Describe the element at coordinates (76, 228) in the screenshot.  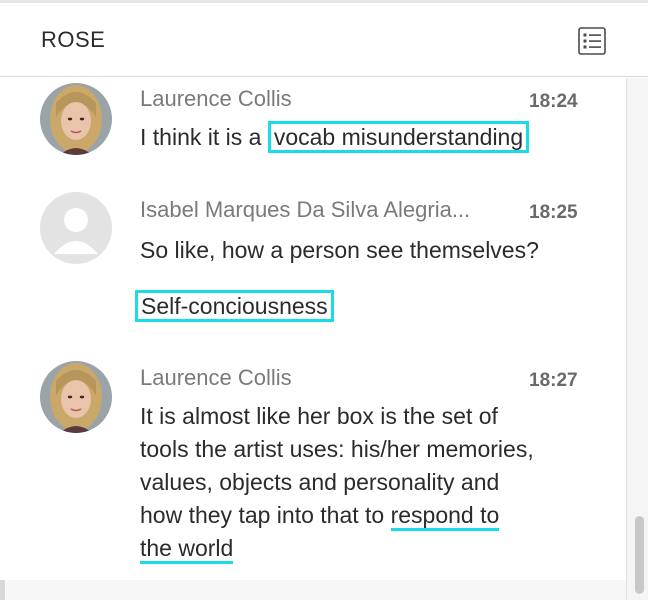
I see `default-user-avatar` at that location.